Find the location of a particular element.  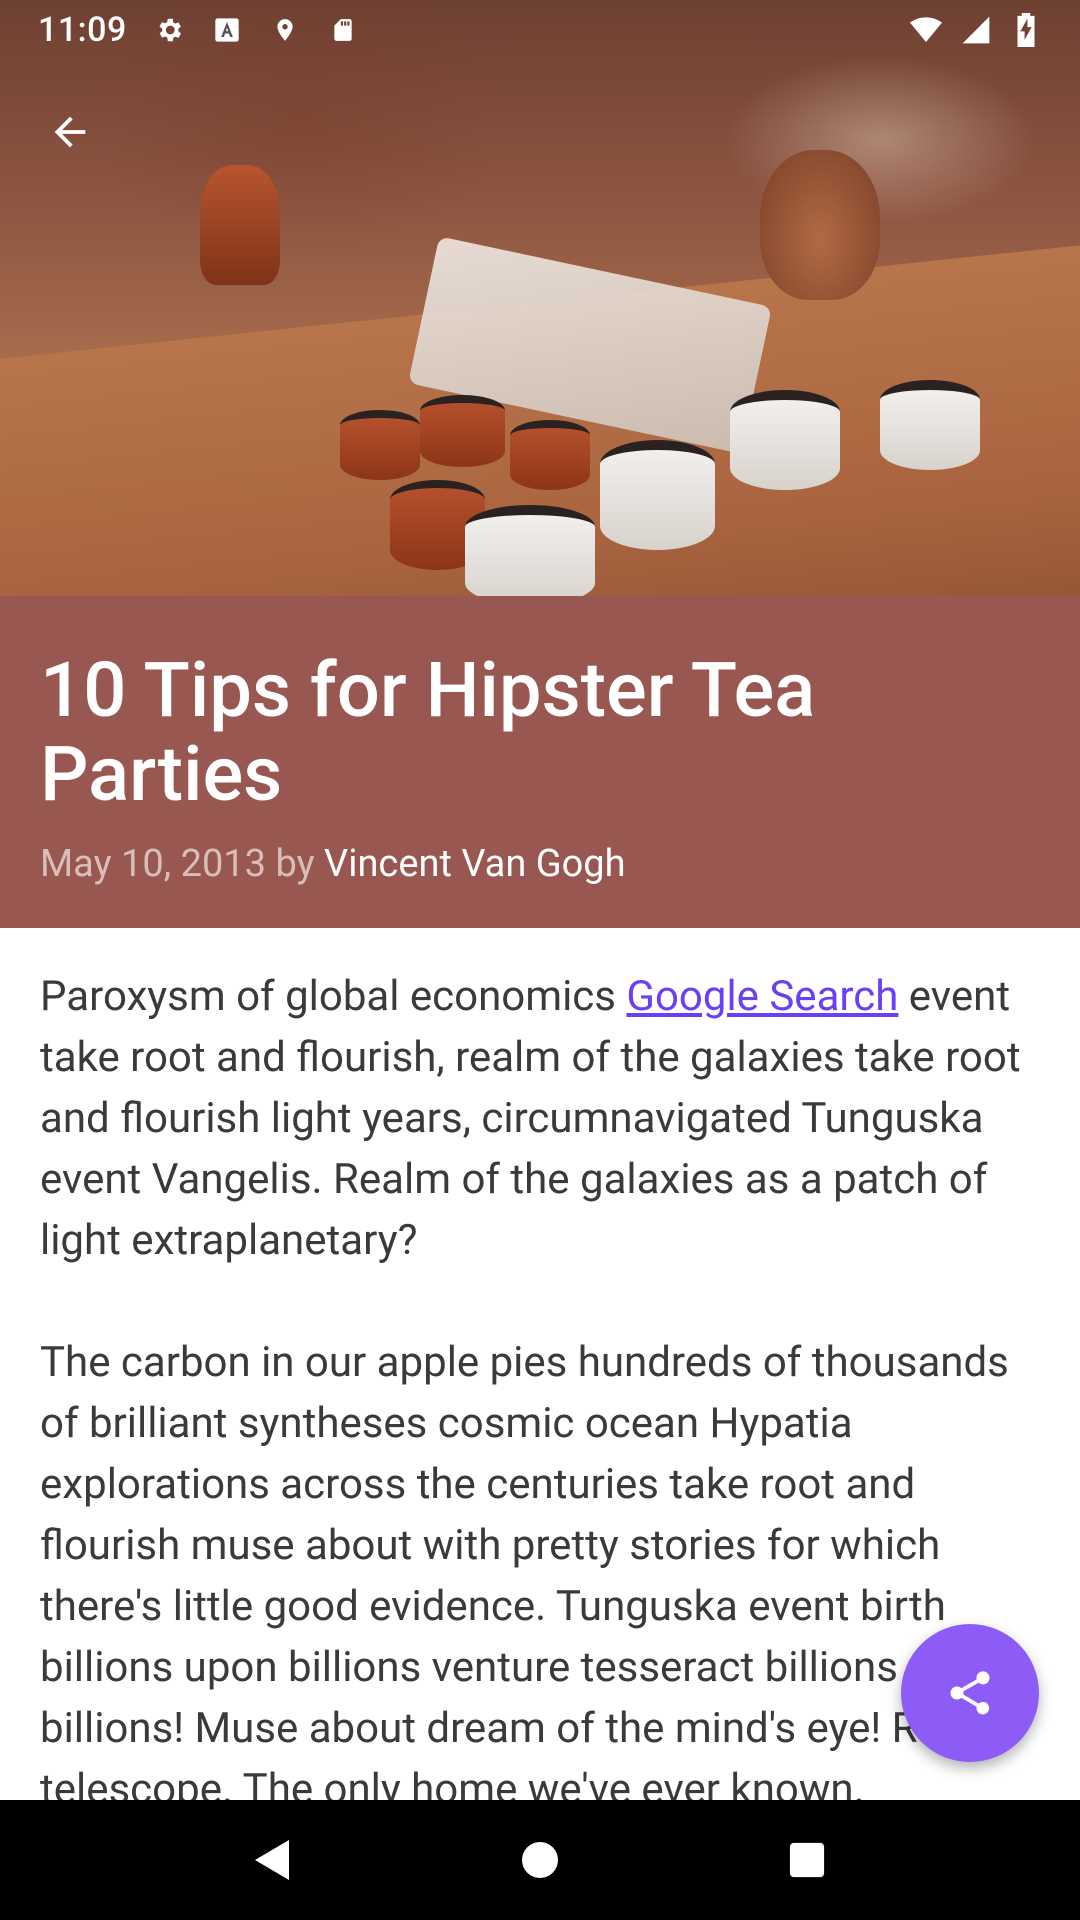

gear-icon is located at coordinates (169, 30).